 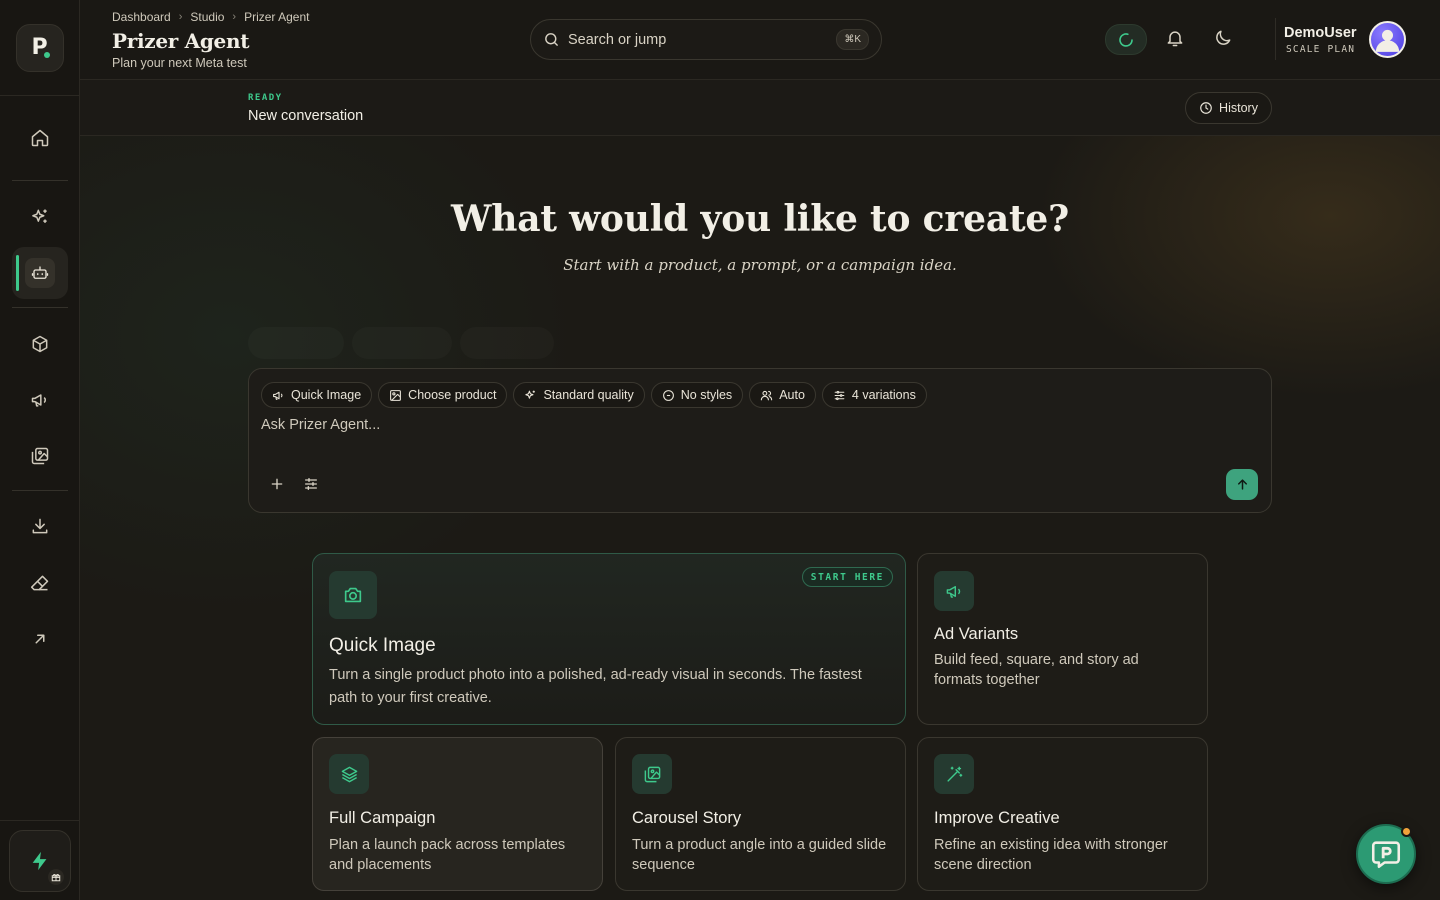 I want to click on arrow-up-icon, so click(x=1242, y=484).